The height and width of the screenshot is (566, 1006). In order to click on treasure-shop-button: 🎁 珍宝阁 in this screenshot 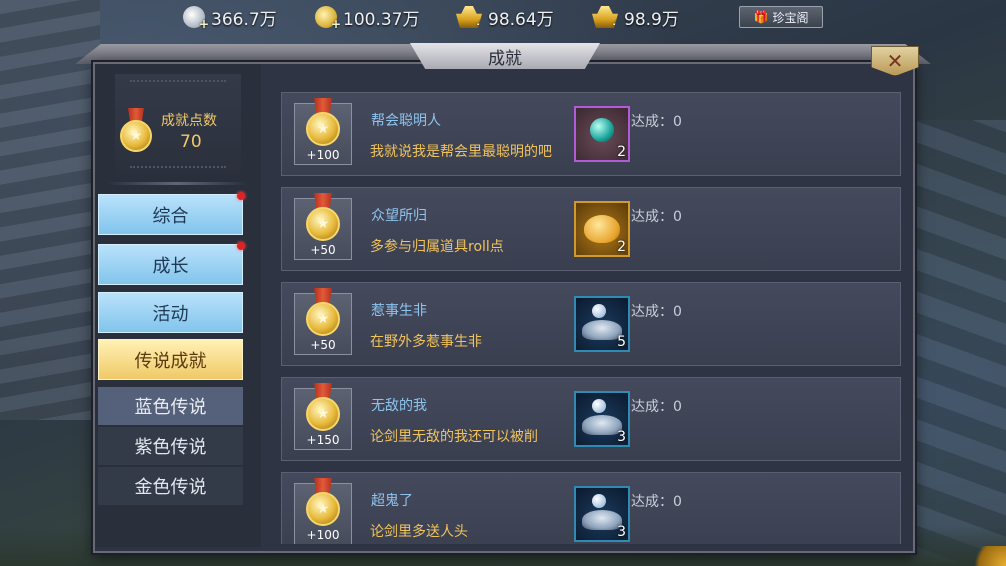, I will do `click(781, 17)`.